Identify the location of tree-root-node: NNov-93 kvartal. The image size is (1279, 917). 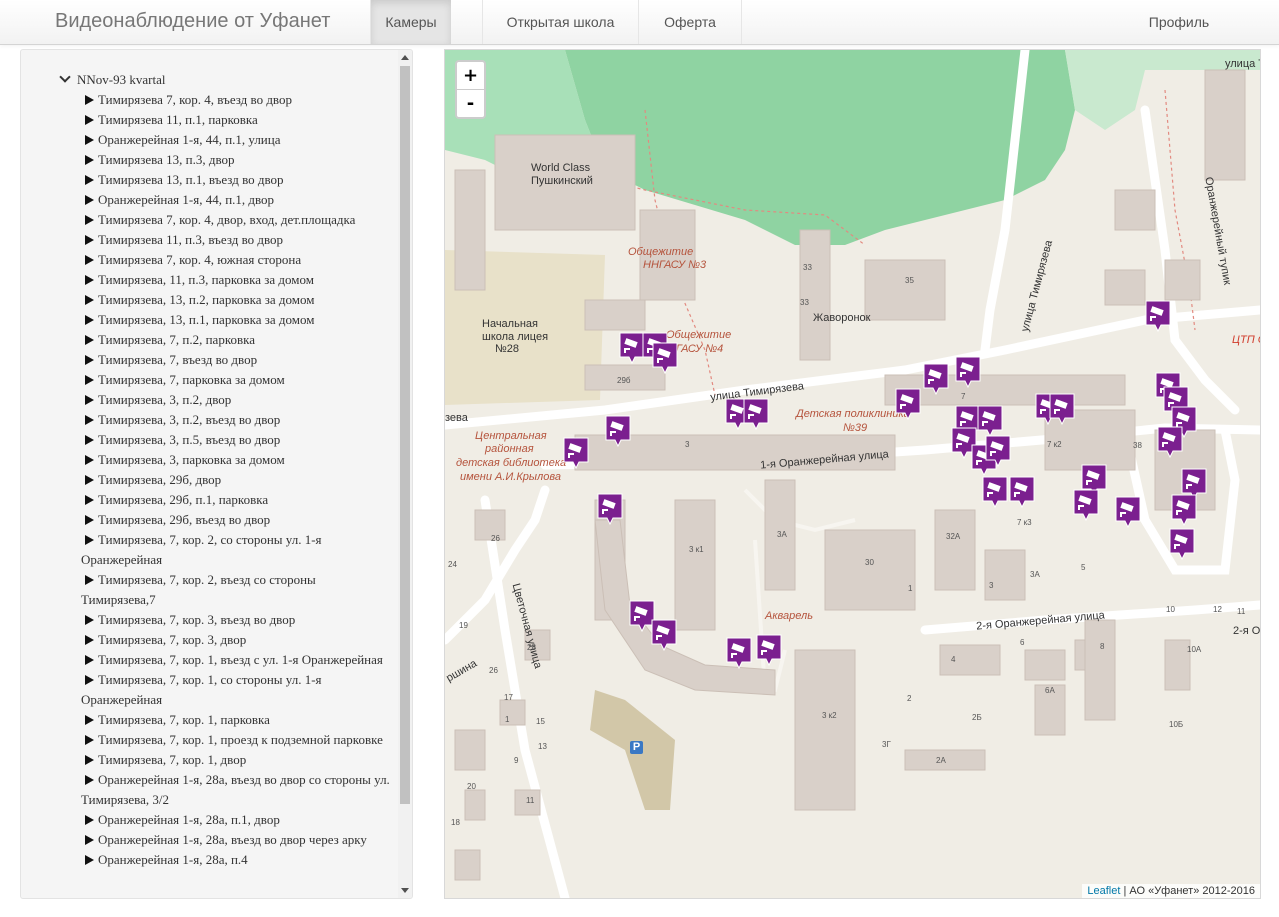
(112, 80).